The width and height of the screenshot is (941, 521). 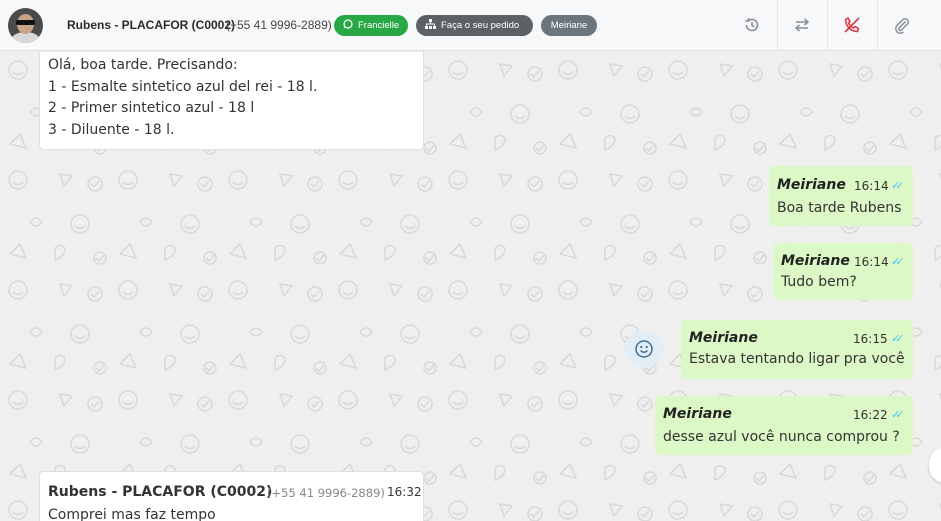 I want to click on reaction-button, so click(x=644, y=349).